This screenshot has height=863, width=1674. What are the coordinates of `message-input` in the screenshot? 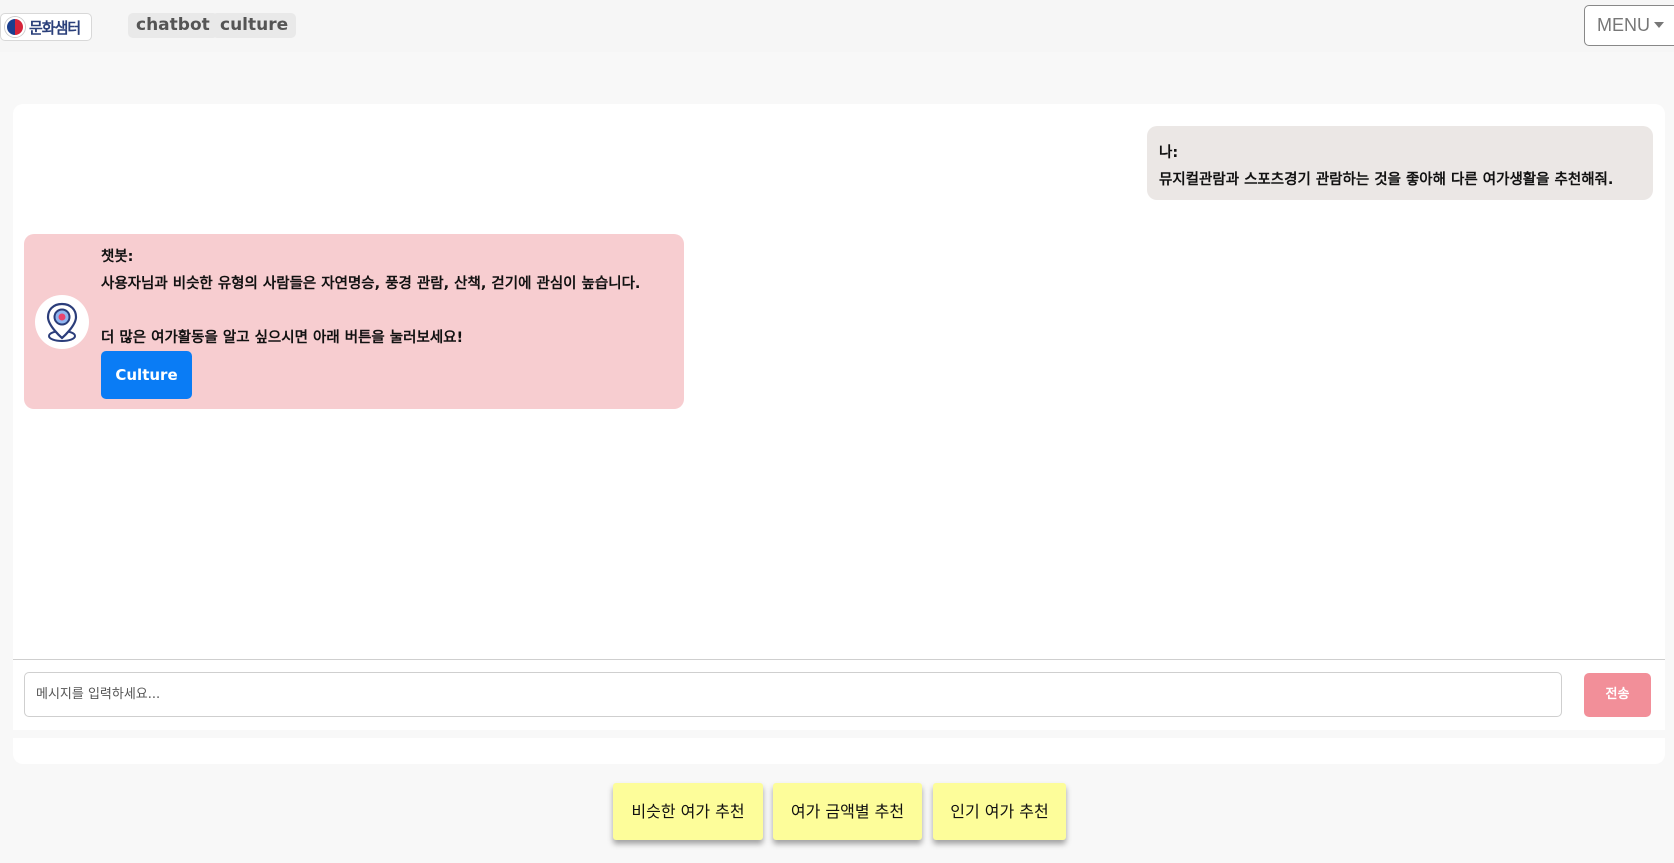 It's located at (793, 694).